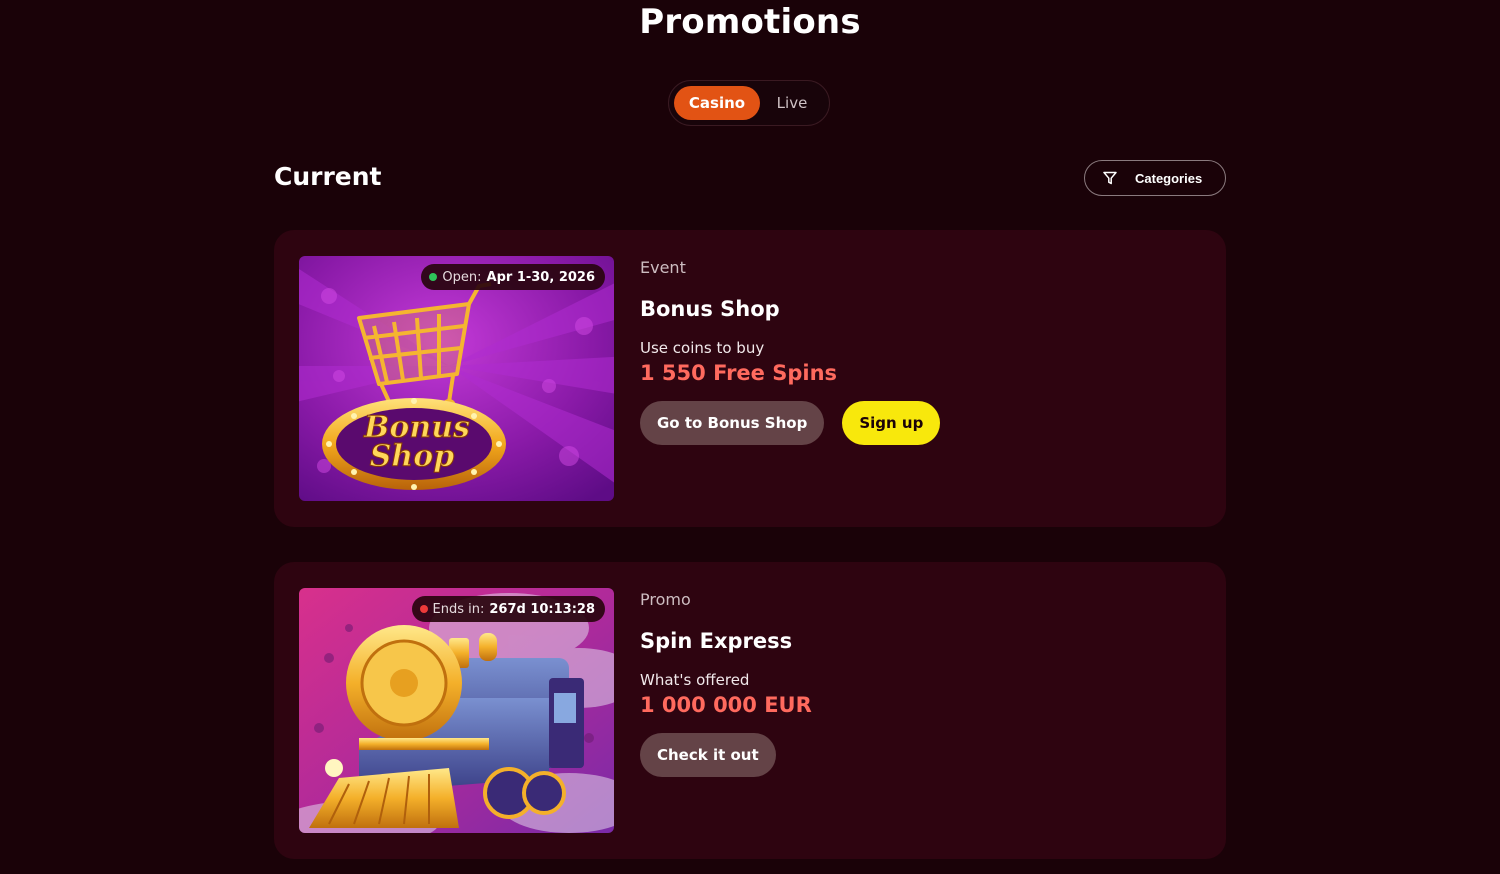  I want to click on section-title: Current, so click(328, 176).